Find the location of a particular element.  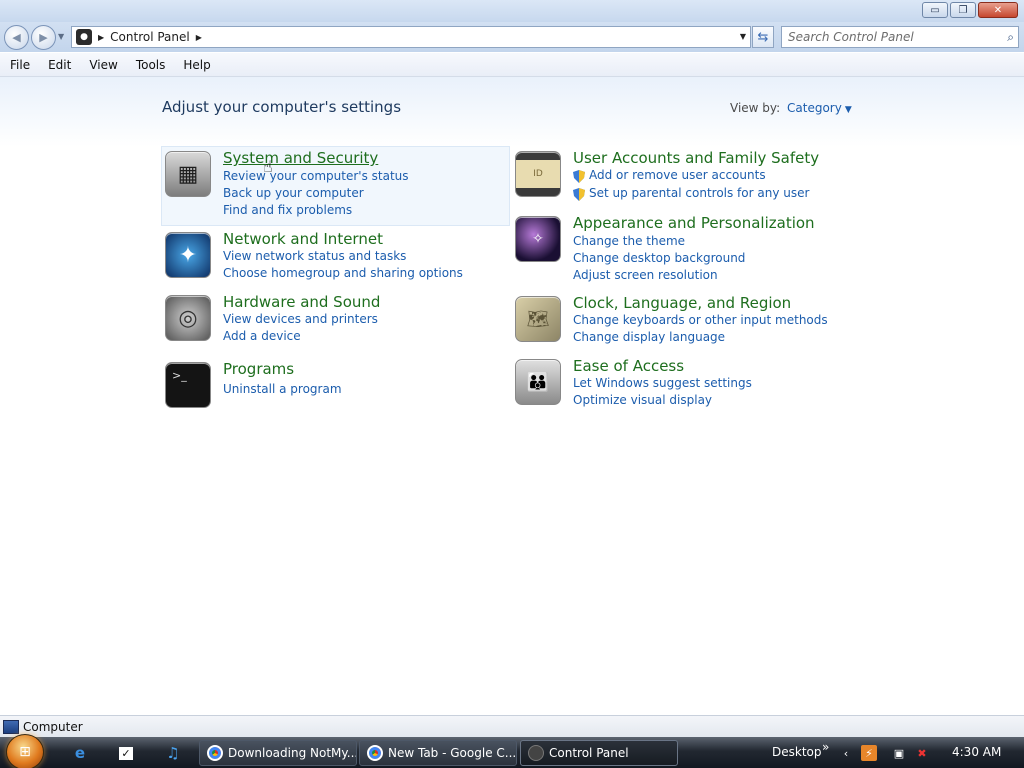

menu-view: View is located at coordinates (102, 65).